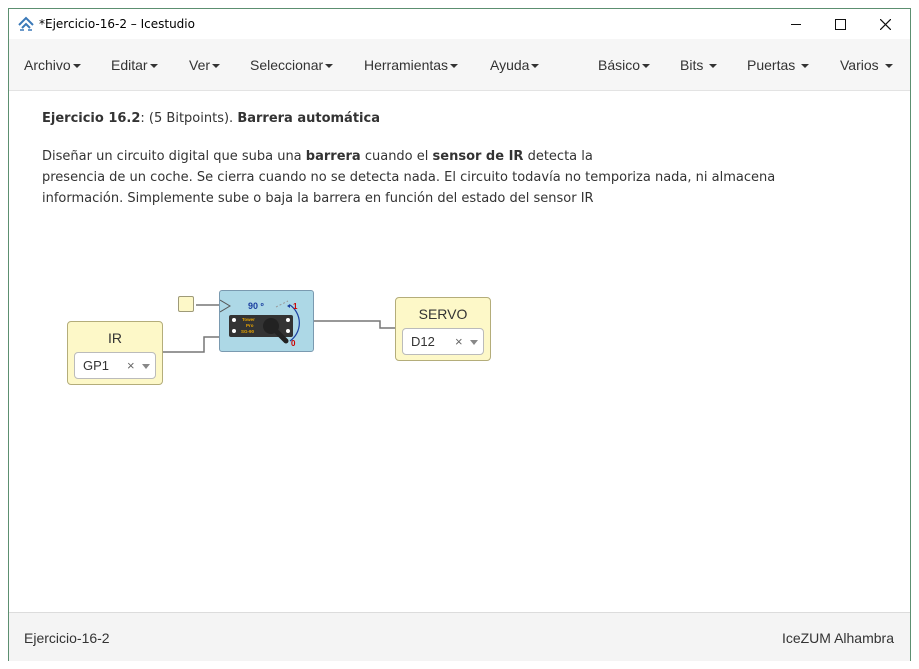 The image size is (919, 669). Describe the element at coordinates (190, 344) in the screenshot. I see `wire-ir-to-servo` at that location.